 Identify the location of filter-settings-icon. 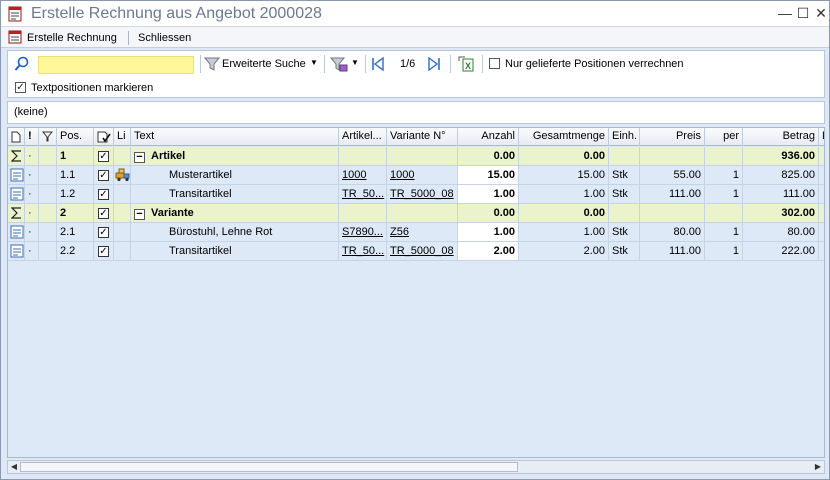
(339, 64).